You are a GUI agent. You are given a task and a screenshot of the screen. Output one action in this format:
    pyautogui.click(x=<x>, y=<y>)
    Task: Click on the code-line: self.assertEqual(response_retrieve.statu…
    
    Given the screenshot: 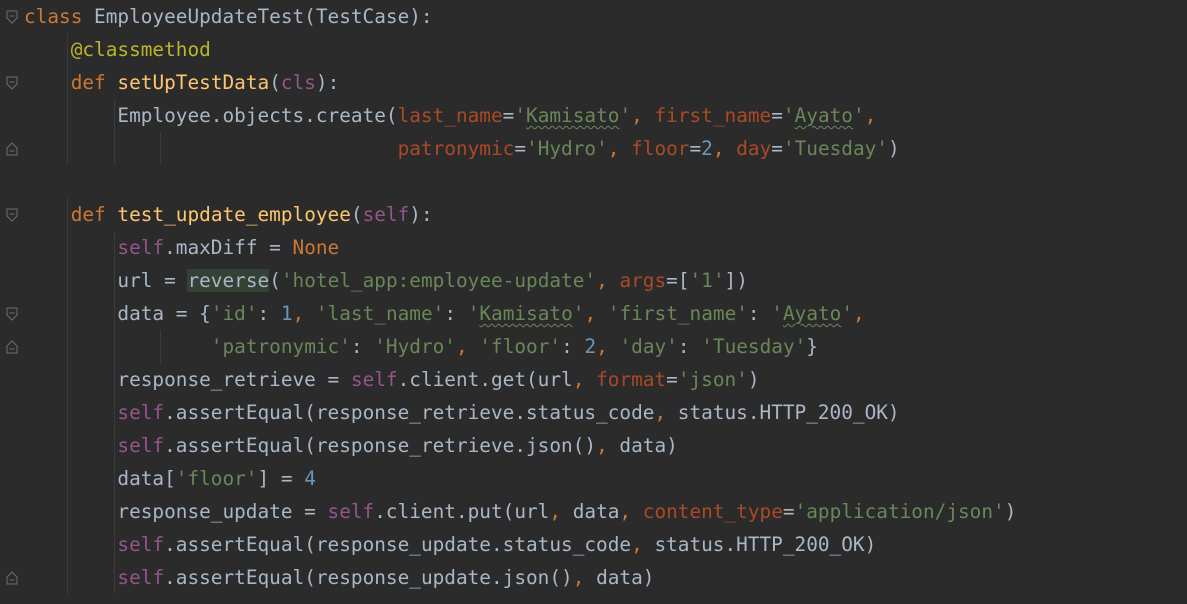 What is the action you would take?
    pyautogui.click(x=605, y=412)
    